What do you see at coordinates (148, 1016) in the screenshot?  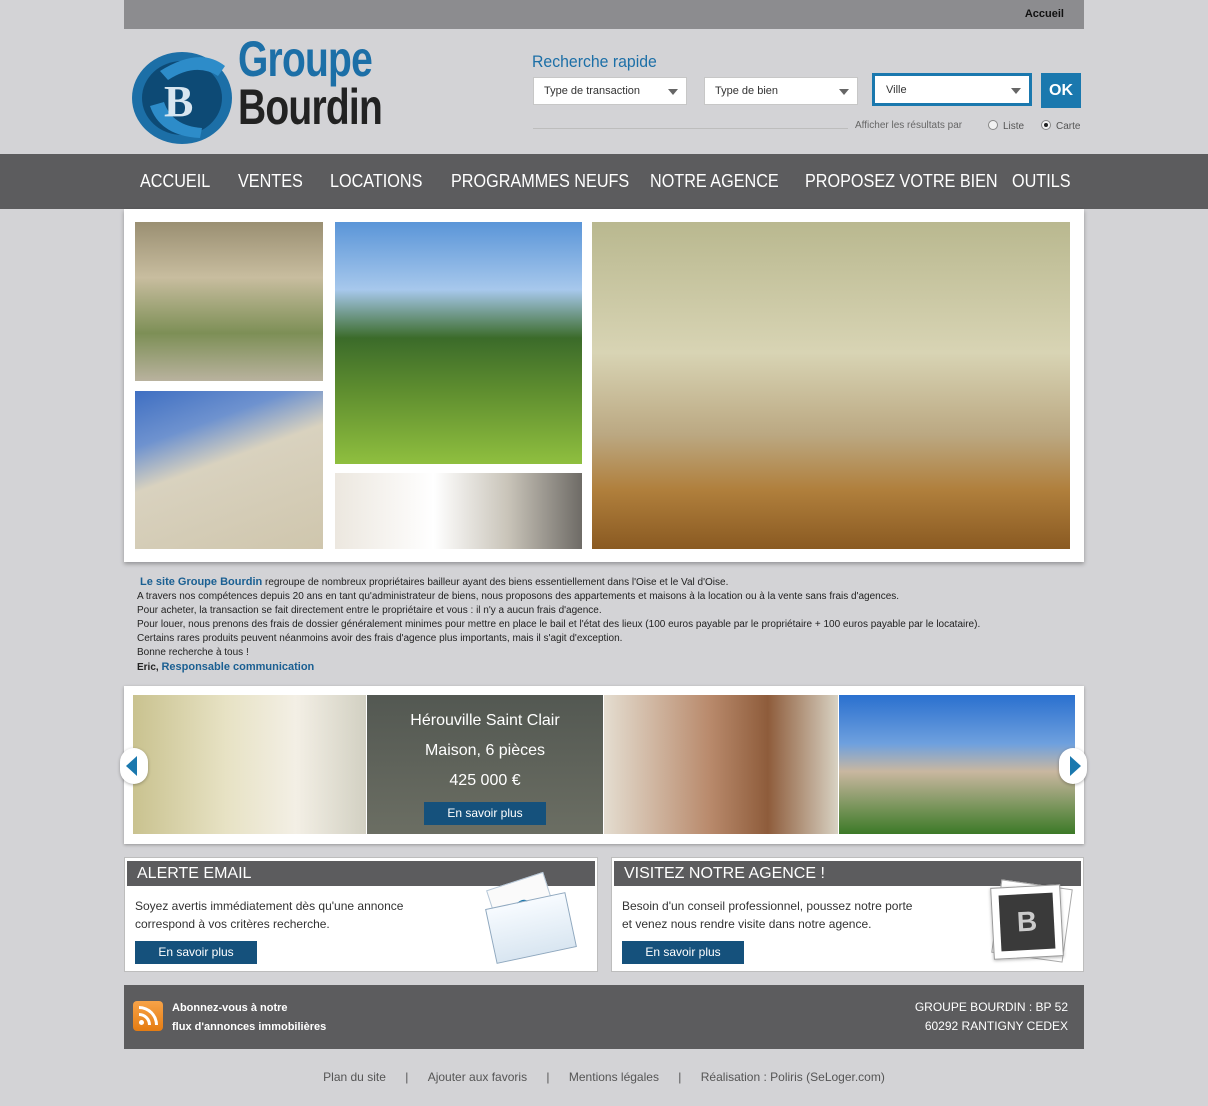 I see `rss-icon` at bounding box center [148, 1016].